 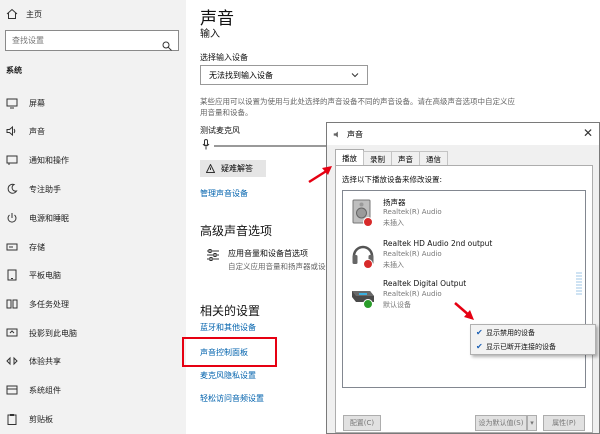 What do you see at coordinates (224, 193) in the screenshot?
I see `manage-sound-devices-link: 管理声音设备` at bounding box center [224, 193].